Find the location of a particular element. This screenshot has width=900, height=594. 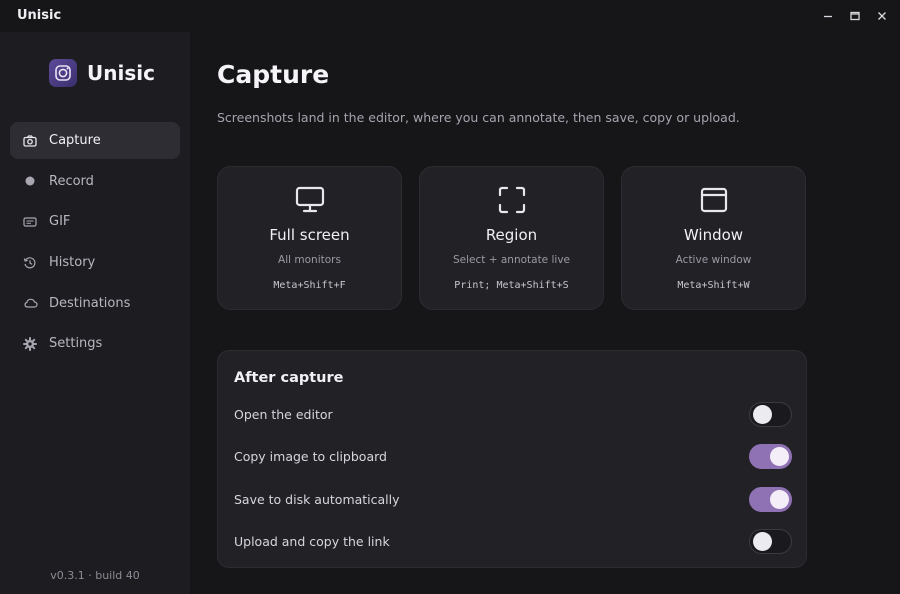

card-shortcut: Meta+Shift+F is located at coordinates (309, 285).